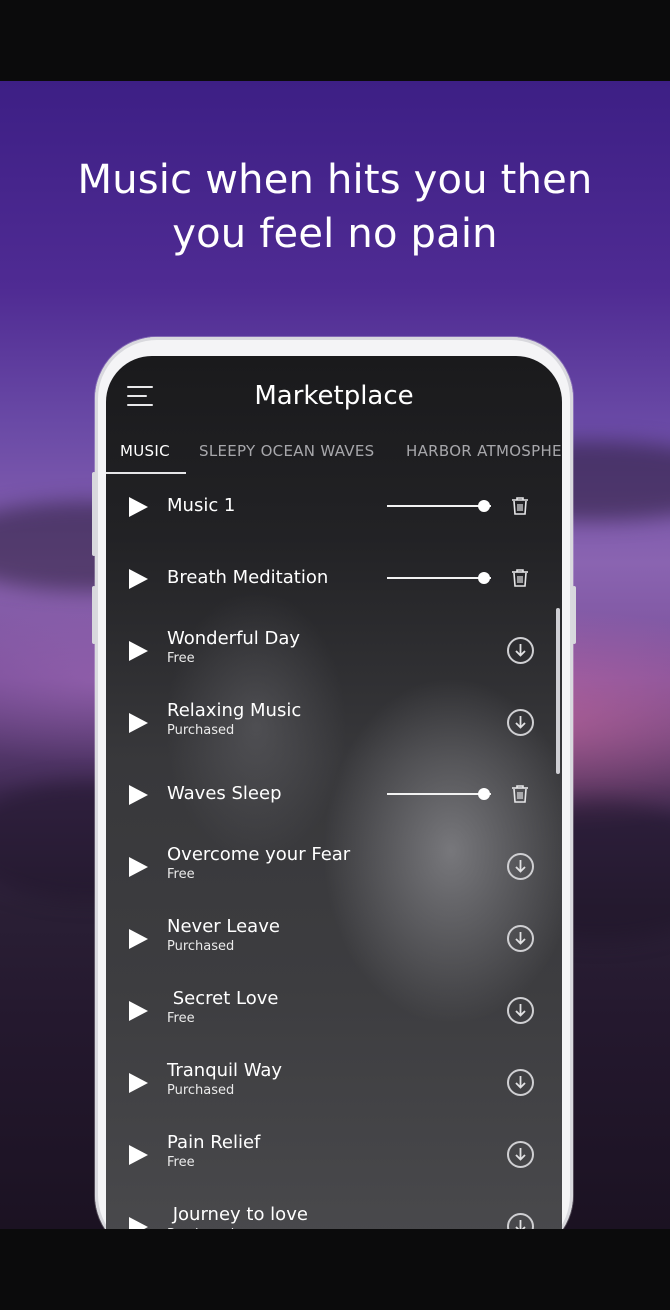  What do you see at coordinates (234, 638) in the screenshot?
I see `track-title: Wonderful Day` at bounding box center [234, 638].